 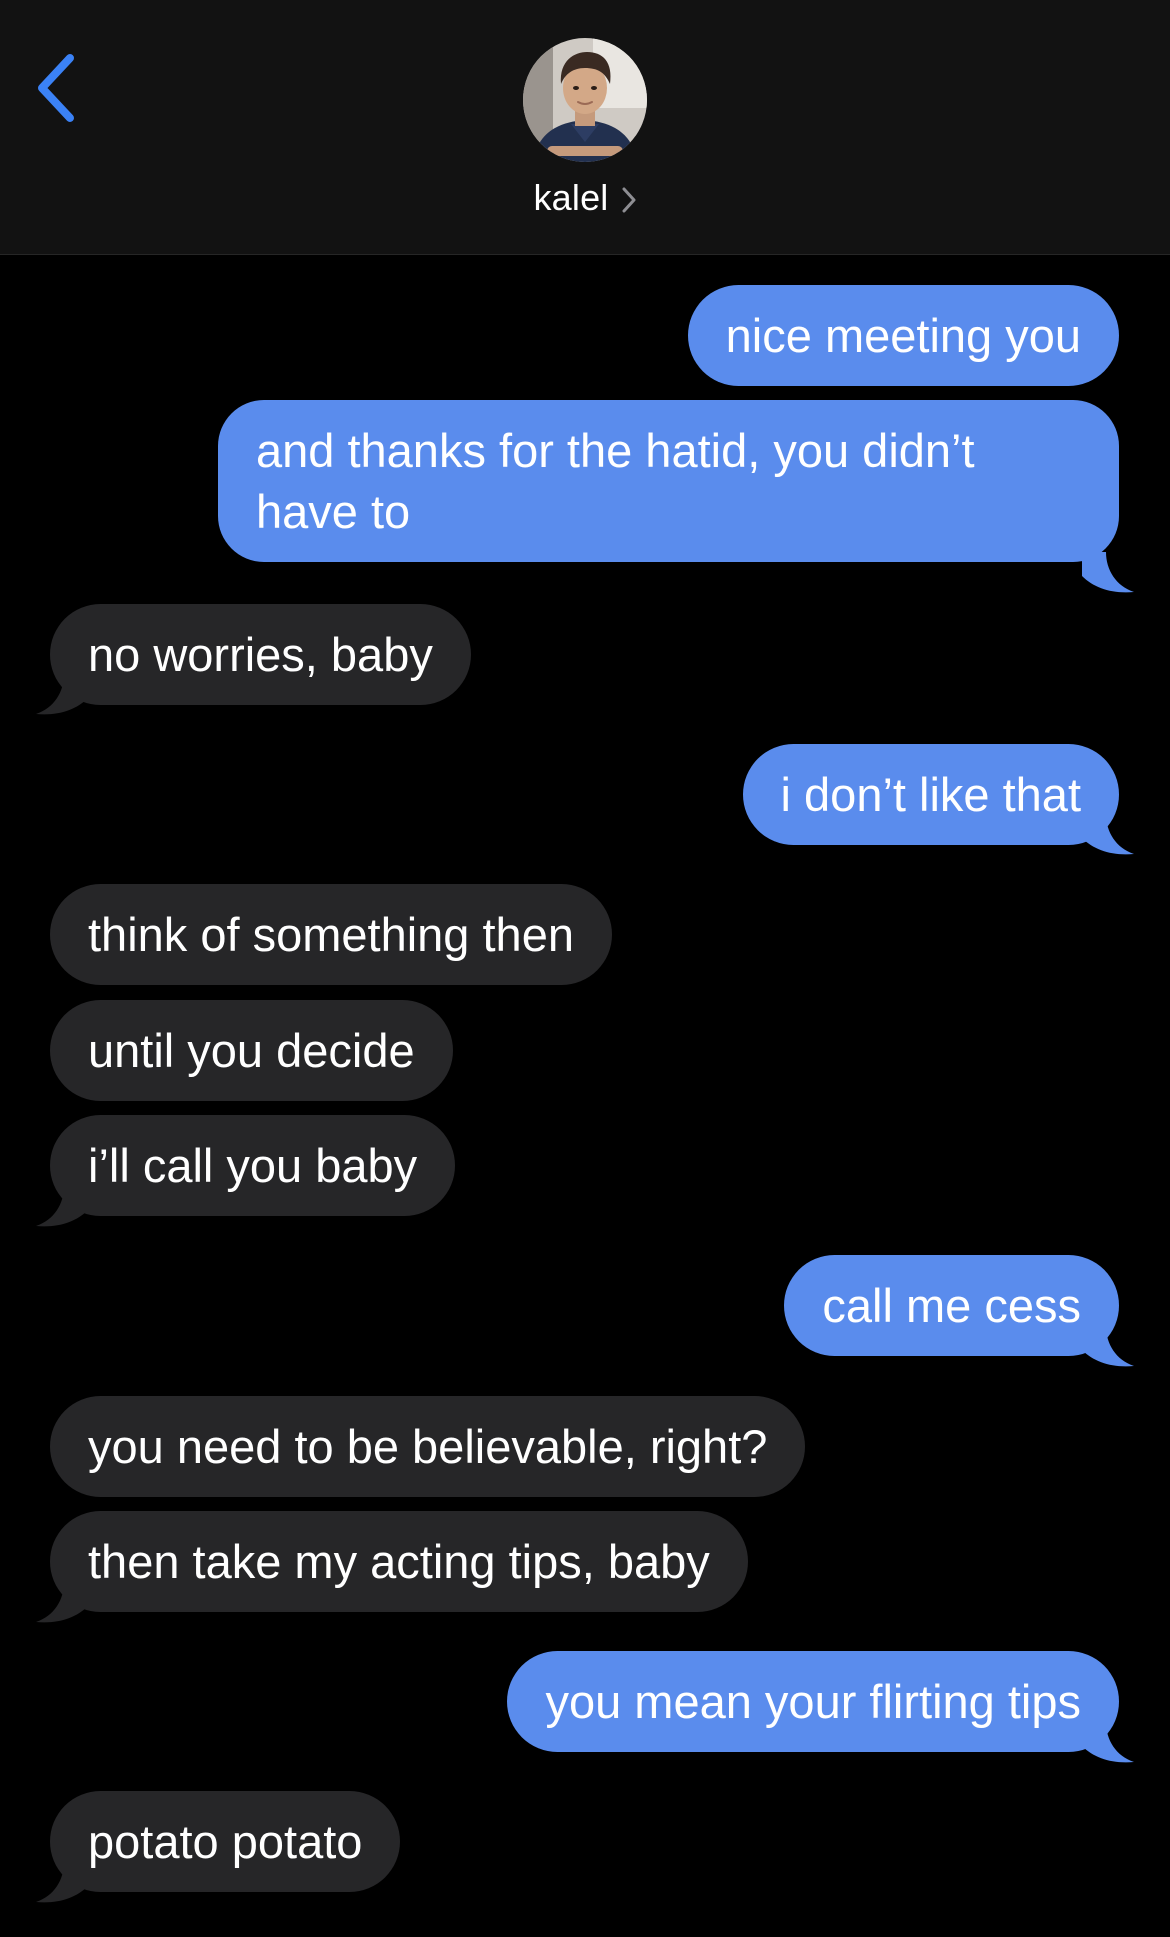 I want to click on message-text: call me cess, so click(x=951, y=1305).